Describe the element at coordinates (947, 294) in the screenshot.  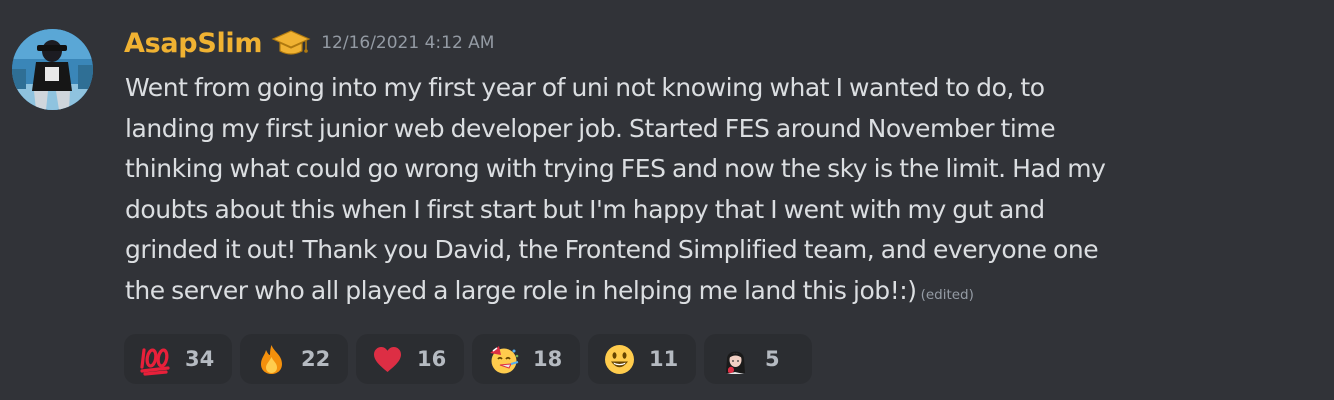
I see `edited-label: (edited)` at that location.